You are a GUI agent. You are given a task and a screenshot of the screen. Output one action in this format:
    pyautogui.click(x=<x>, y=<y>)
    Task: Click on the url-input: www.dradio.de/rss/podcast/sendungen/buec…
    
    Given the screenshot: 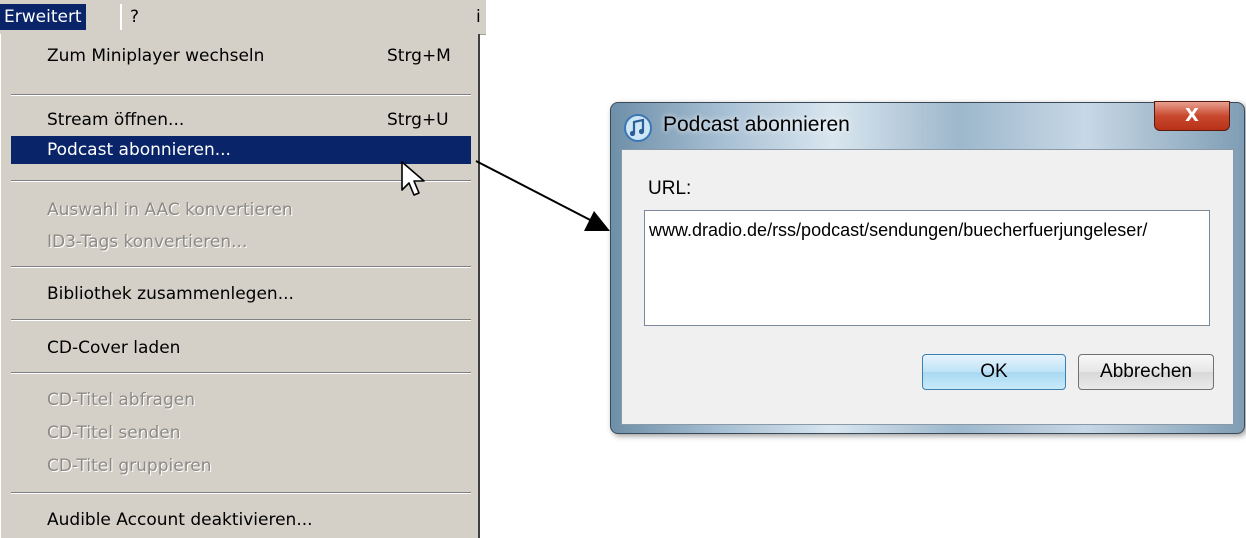 What is the action you would take?
    pyautogui.click(x=927, y=268)
    